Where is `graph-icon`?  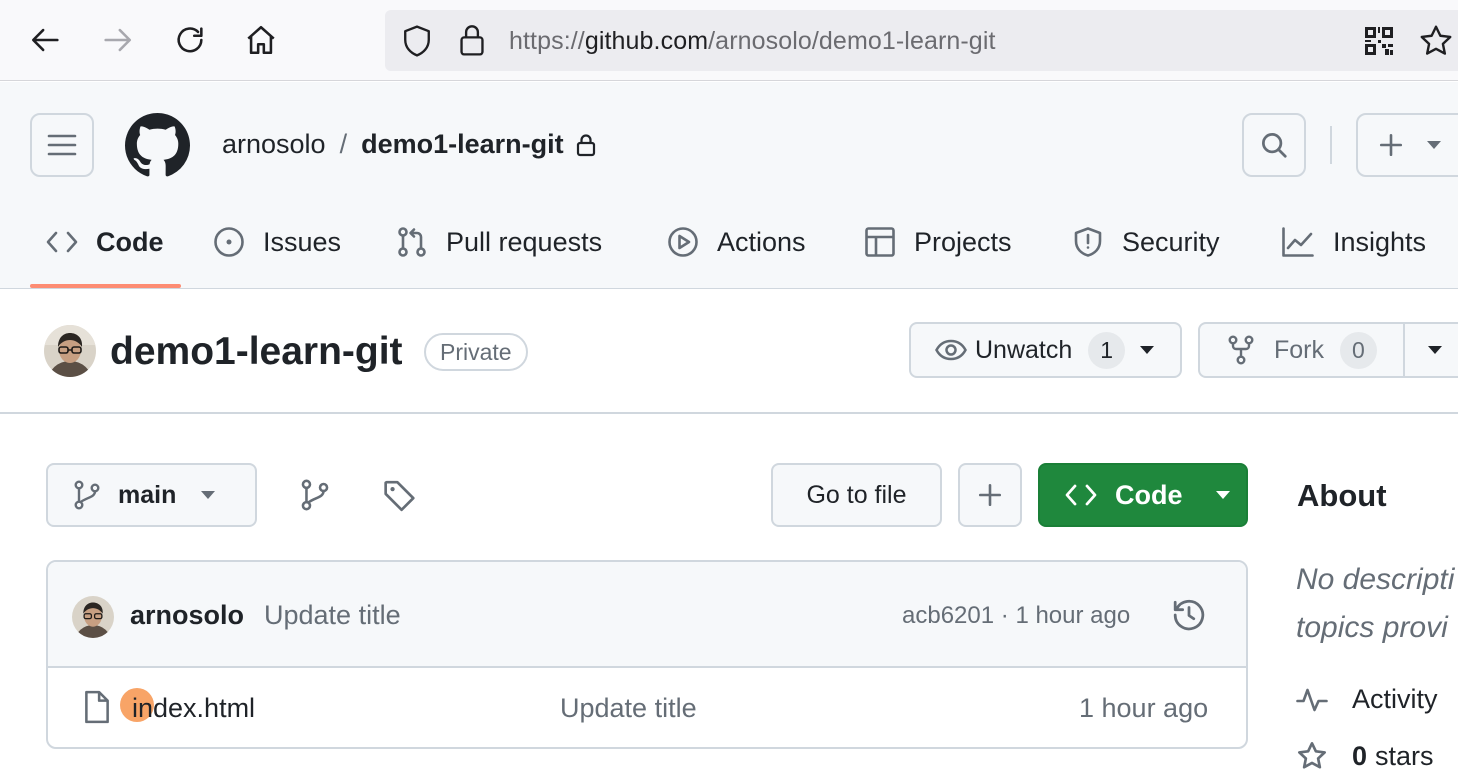
graph-icon is located at coordinates (1298, 242).